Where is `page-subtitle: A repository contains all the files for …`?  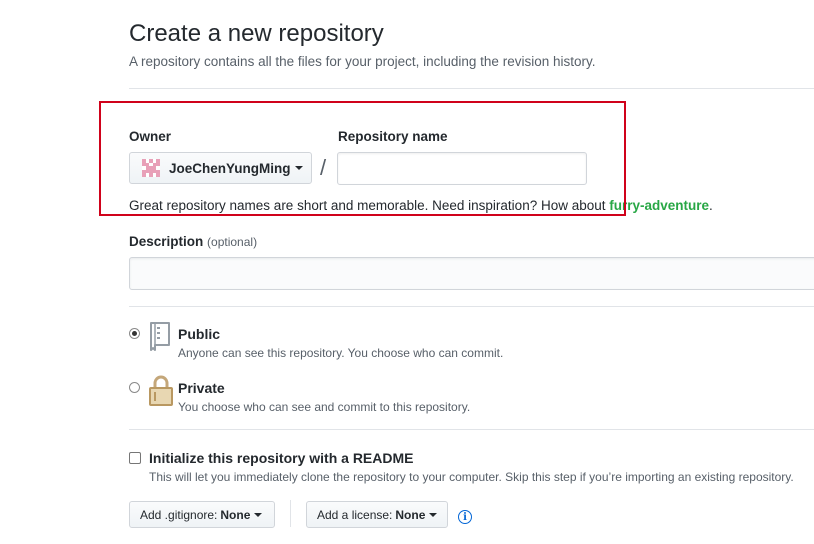 page-subtitle: A repository contains all the files for … is located at coordinates (362, 61).